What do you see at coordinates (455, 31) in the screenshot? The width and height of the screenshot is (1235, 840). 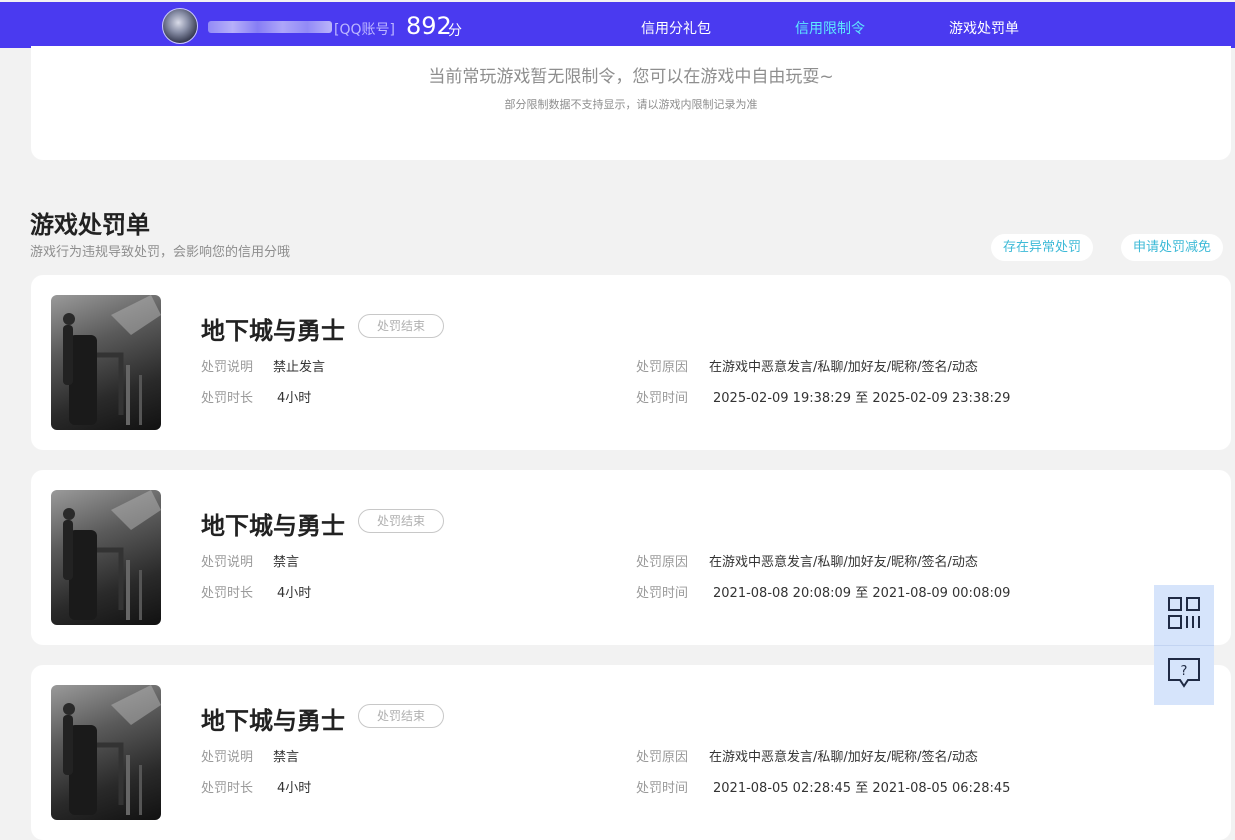 I see `credit-score-unit: 分` at bounding box center [455, 31].